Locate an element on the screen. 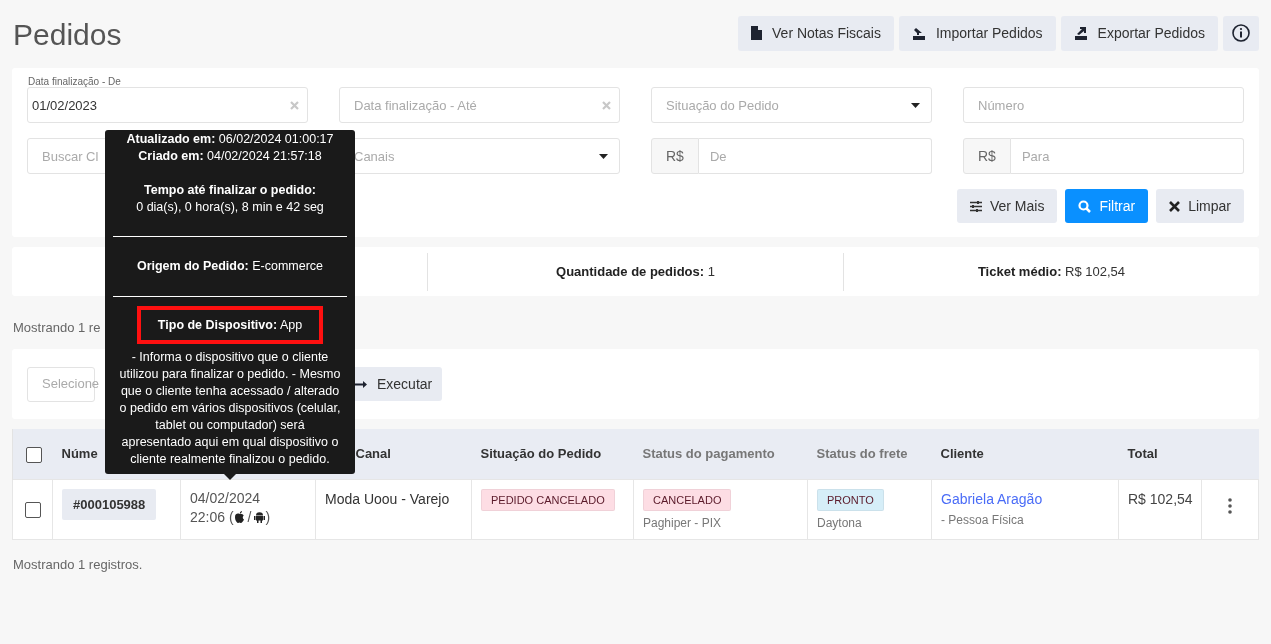 The width and height of the screenshot is (1271, 644). toolbar-button: Exportar Pedidos is located at coordinates (1139, 33).